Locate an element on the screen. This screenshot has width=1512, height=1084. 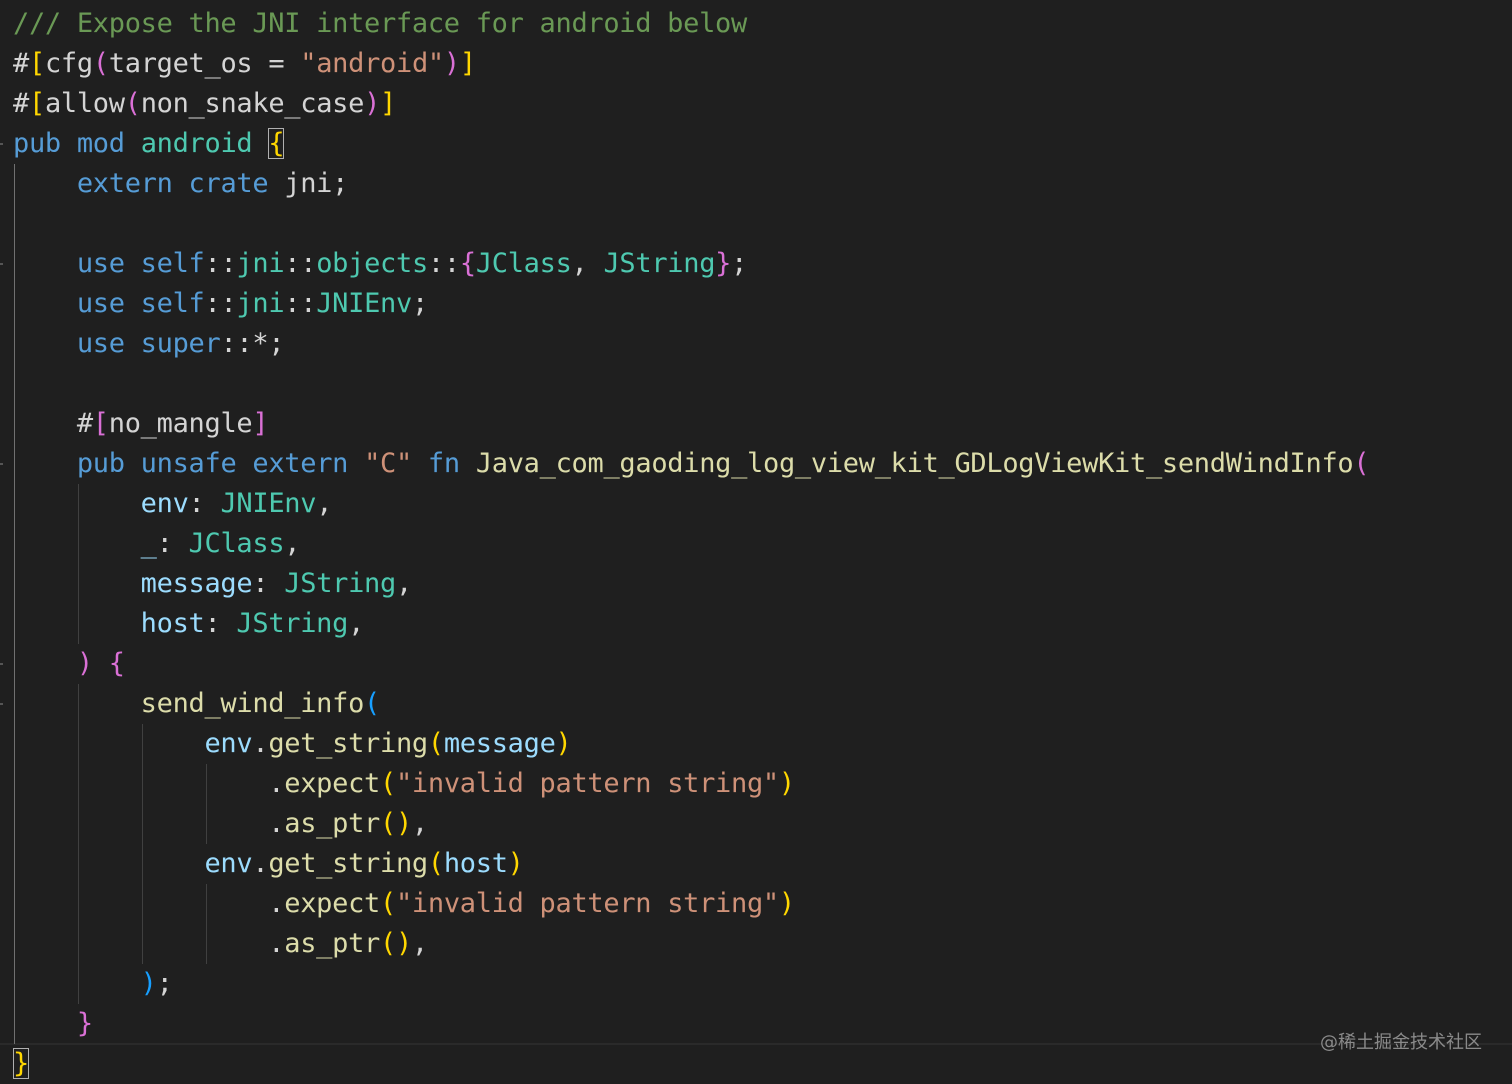
code-token: send_wind_info is located at coordinates (252, 703).